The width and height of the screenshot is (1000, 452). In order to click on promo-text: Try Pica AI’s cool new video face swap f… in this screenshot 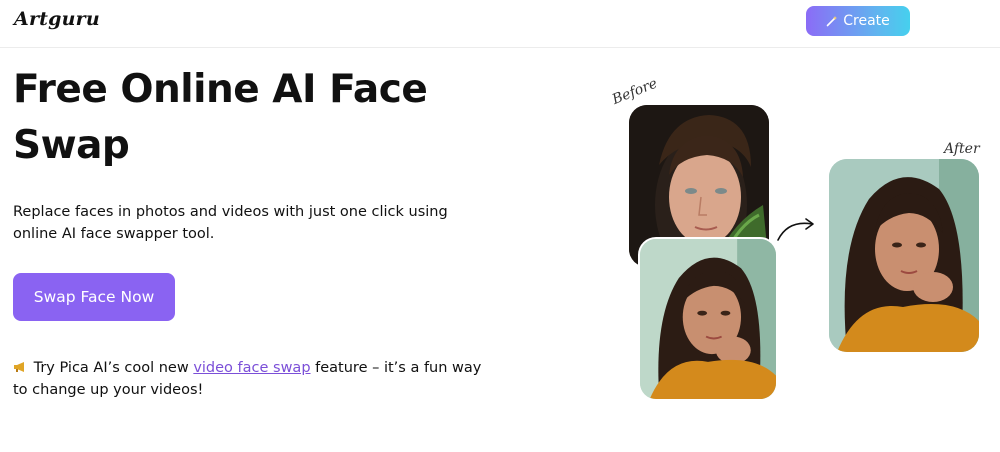, I will do `click(253, 379)`.